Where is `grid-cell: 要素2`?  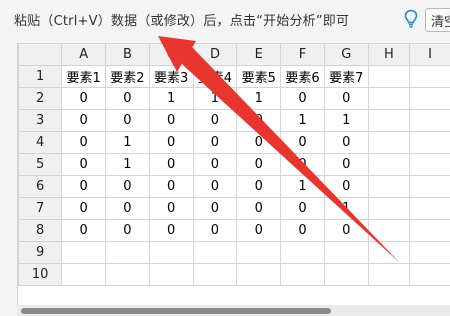 grid-cell: 要素2 is located at coordinates (127, 76).